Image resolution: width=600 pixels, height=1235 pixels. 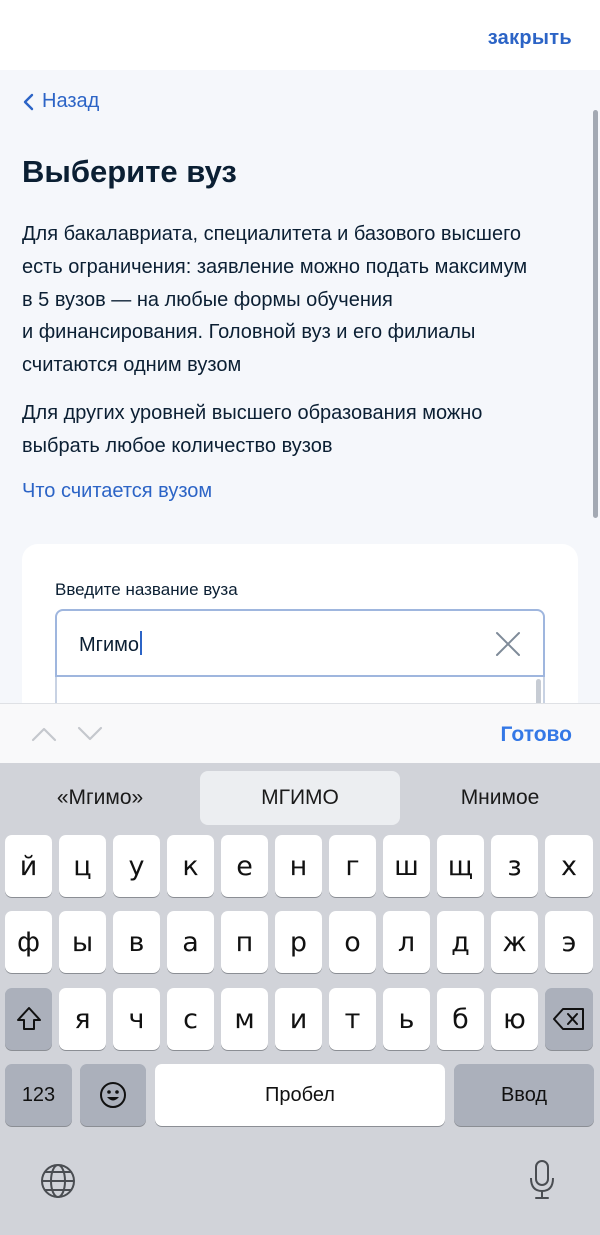 I want to click on university-field-label: Введите название вуза, so click(x=146, y=589).